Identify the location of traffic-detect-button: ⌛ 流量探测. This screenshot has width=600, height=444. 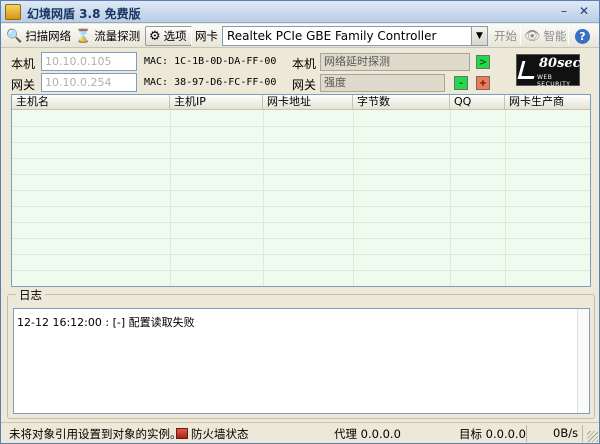
(107, 36).